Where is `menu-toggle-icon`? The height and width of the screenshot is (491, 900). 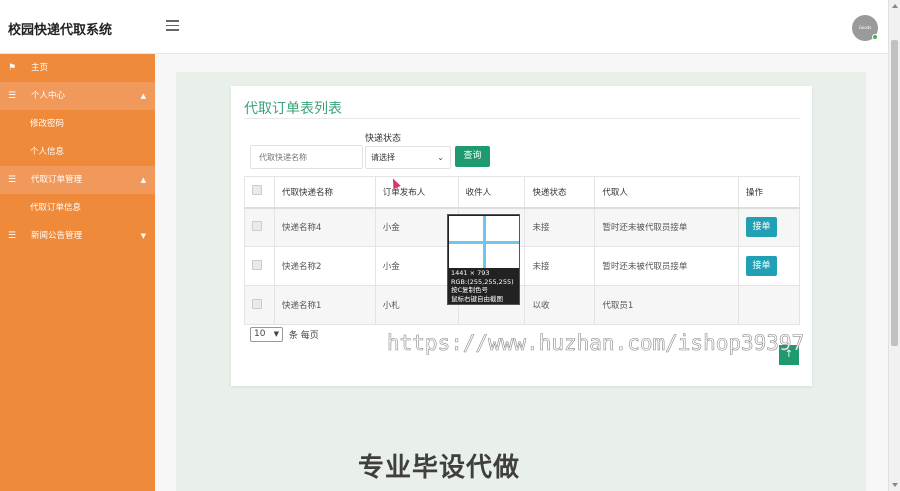 menu-toggle-icon is located at coordinates (172, 26).